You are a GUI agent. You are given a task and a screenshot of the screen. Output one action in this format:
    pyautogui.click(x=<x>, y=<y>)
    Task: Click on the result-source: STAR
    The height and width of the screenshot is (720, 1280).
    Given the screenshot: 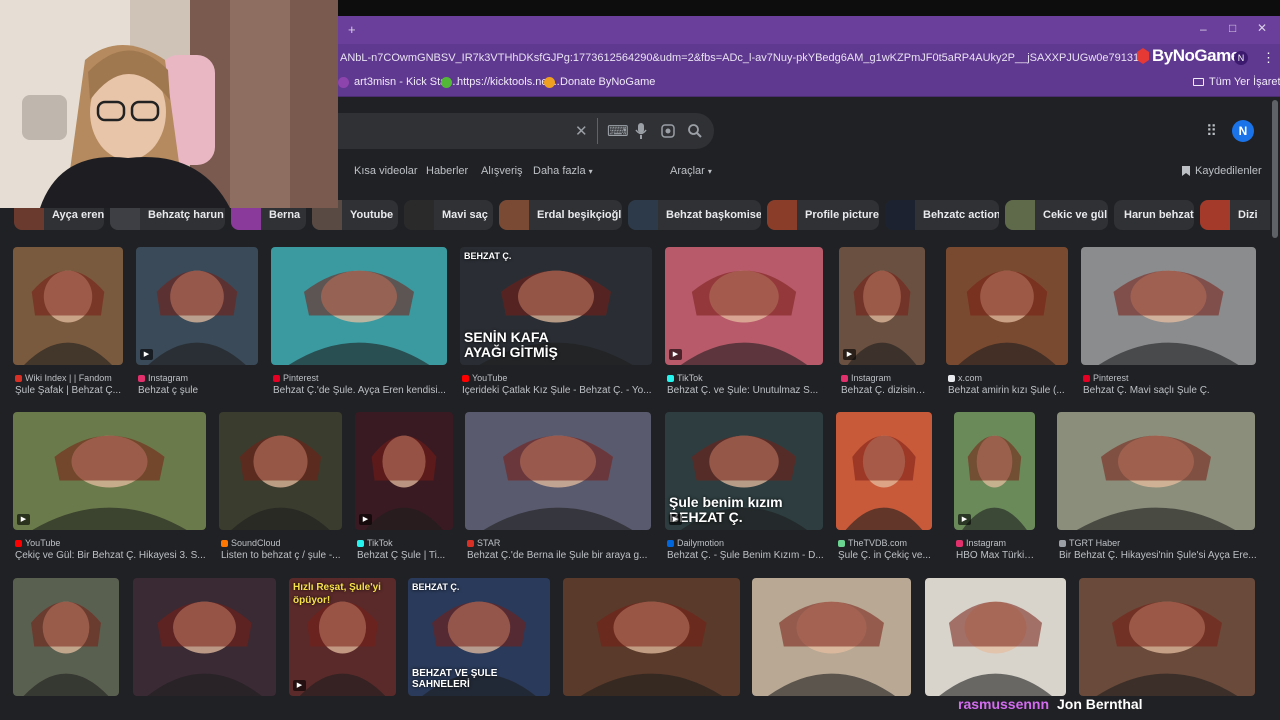 What is the action you would take?
    pyautogui.click(x=560, y=543)
    